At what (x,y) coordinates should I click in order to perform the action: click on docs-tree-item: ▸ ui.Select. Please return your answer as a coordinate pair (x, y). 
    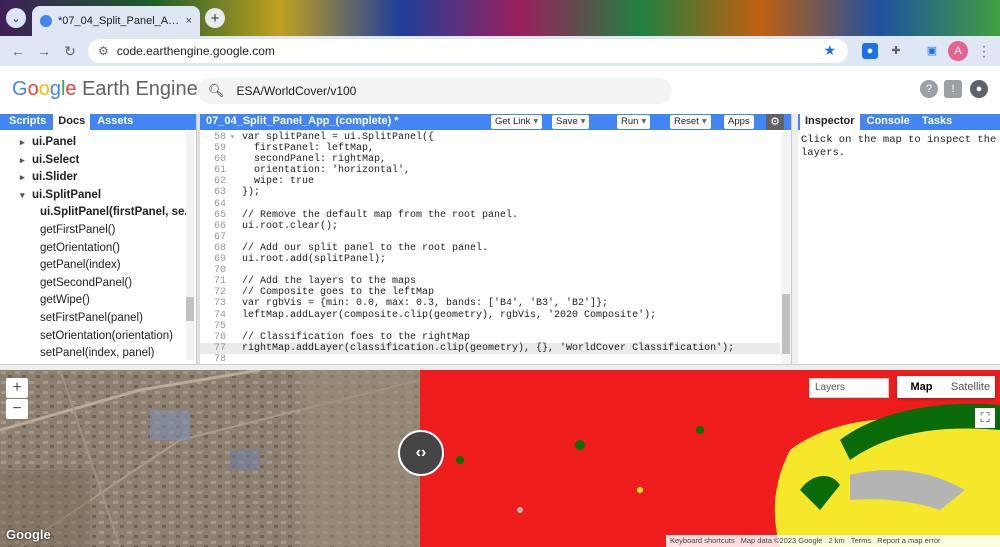
    Looking at the image, I should click on (98, 161).